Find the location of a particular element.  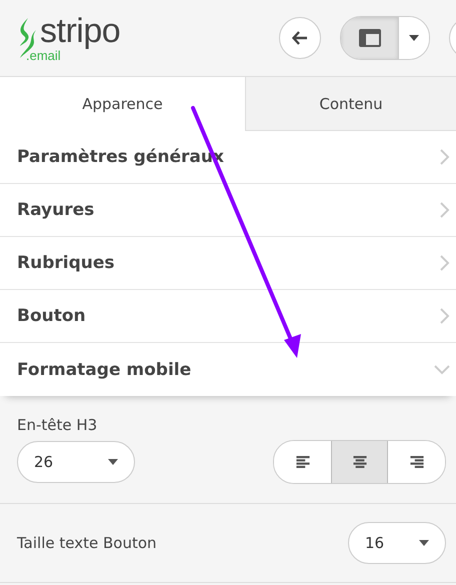

logo-wordmark: stripo is located at coordinates (80, 31).